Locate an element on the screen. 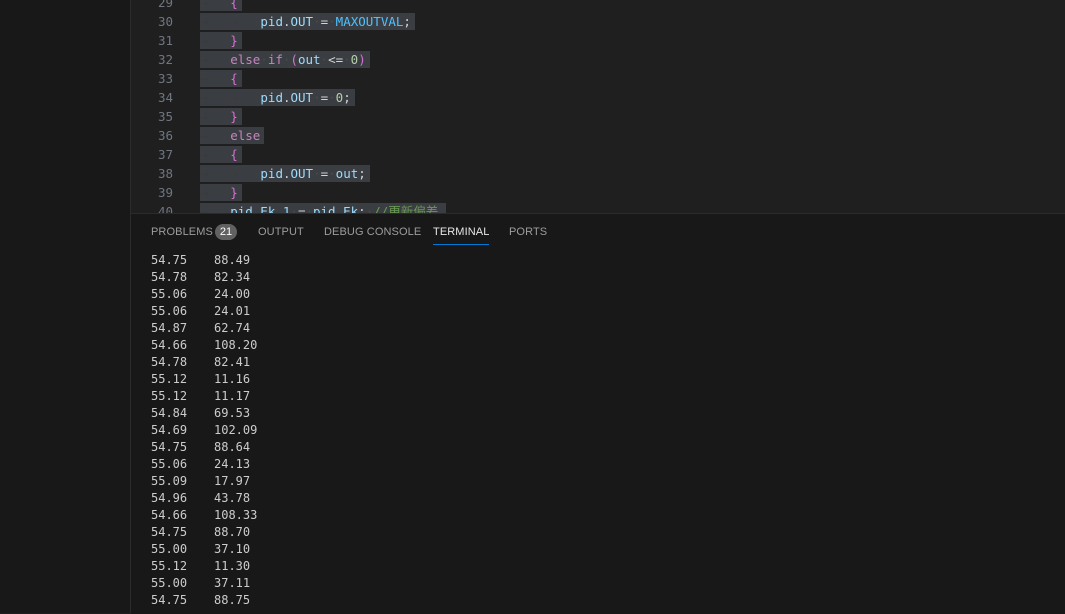 This screenshot has width=1065, height=614. tab-label: TERMINAL is located at coordinates (461, 232).